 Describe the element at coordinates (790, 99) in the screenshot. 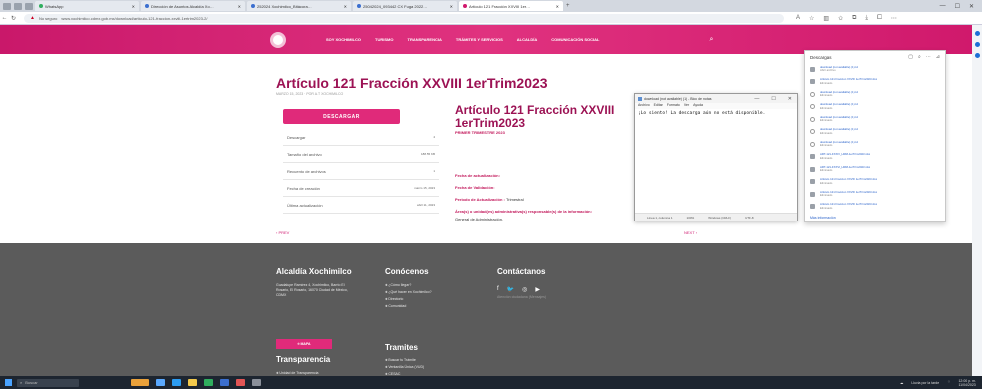

I see `notepad-close-icon: ✕` at that location.